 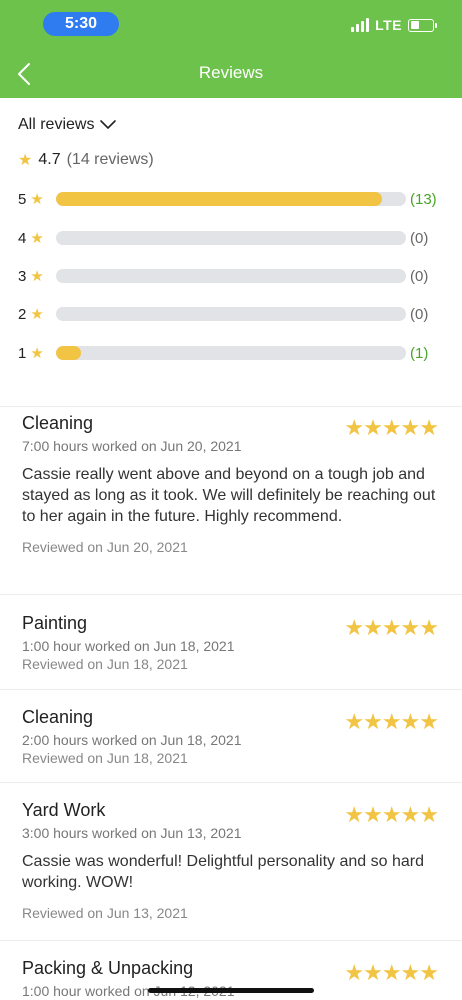 I want to click on reviews-filter-dropdown: All reviews, so click(x=67, y=125).